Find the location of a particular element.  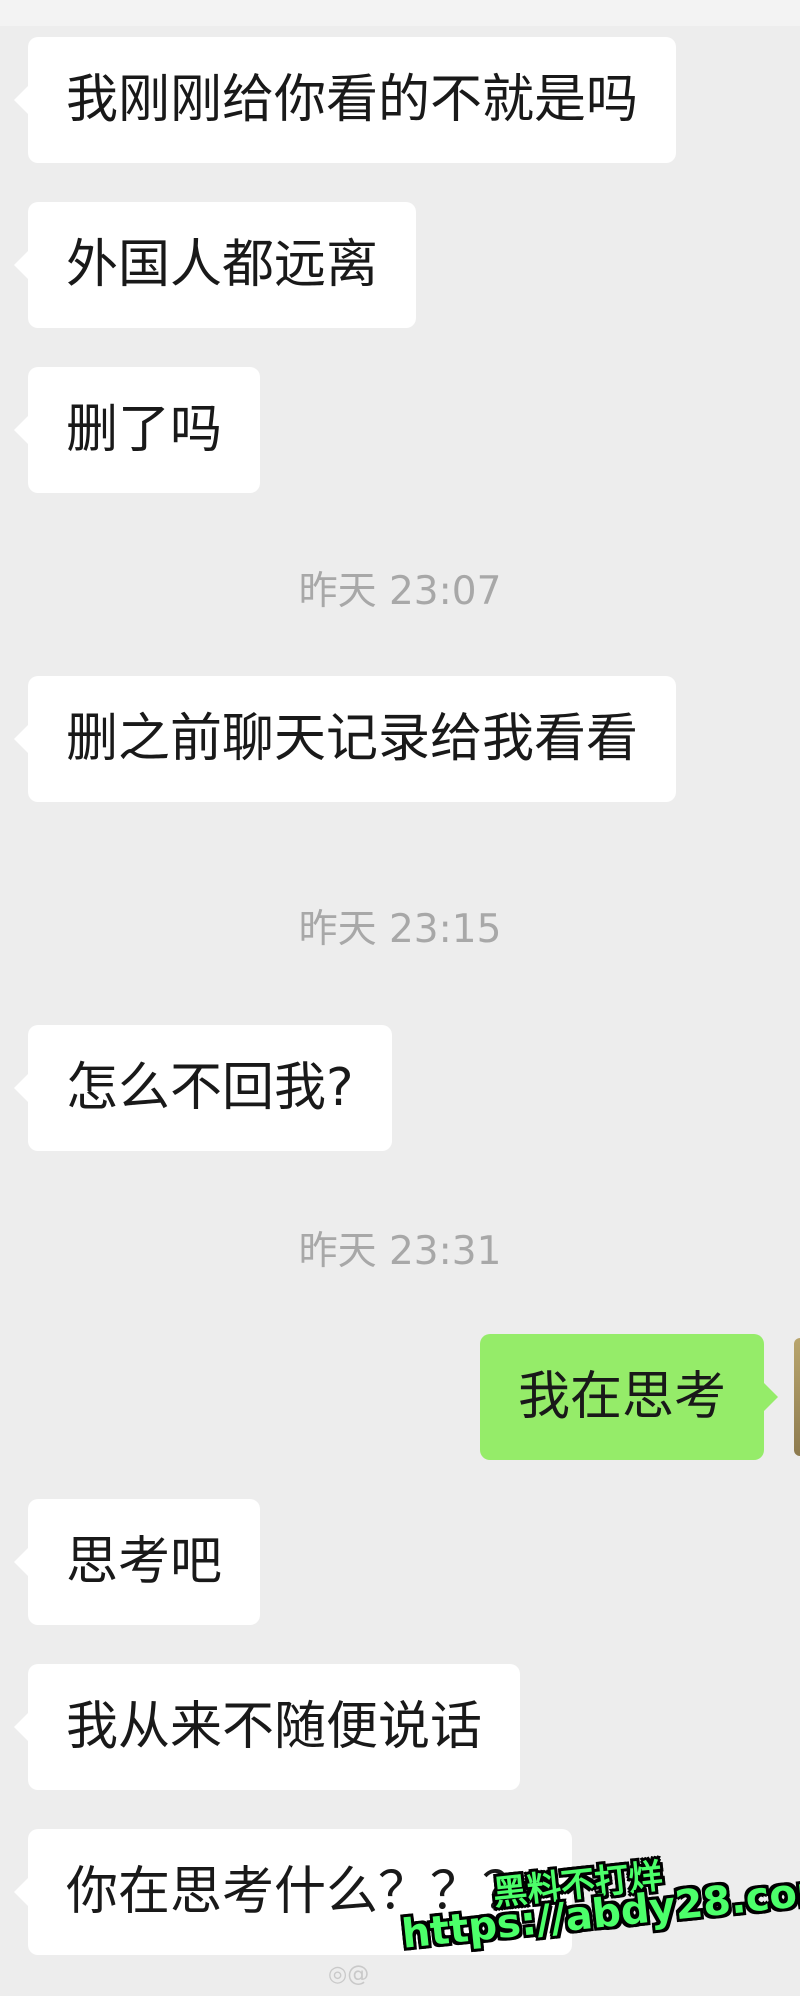

chat-bubble-incoming: 我从来不随便说话 is located at coordinates (267, 1727).